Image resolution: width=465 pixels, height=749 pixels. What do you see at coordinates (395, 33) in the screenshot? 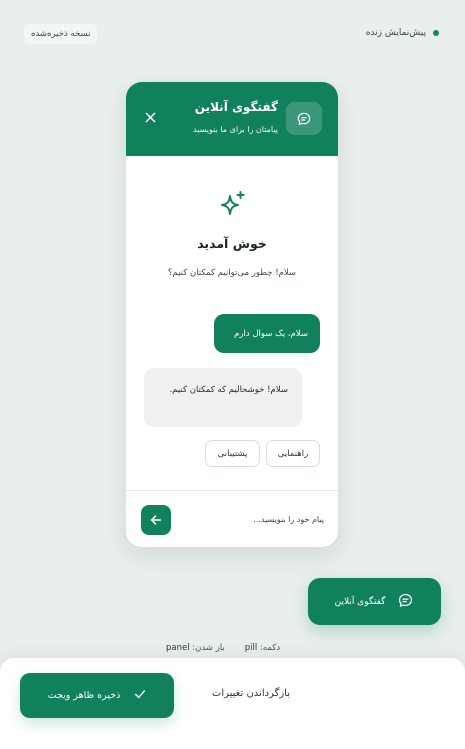
I see `live-preview-label: پیش‌نمایش زنده` at bounding box center [395, 33].